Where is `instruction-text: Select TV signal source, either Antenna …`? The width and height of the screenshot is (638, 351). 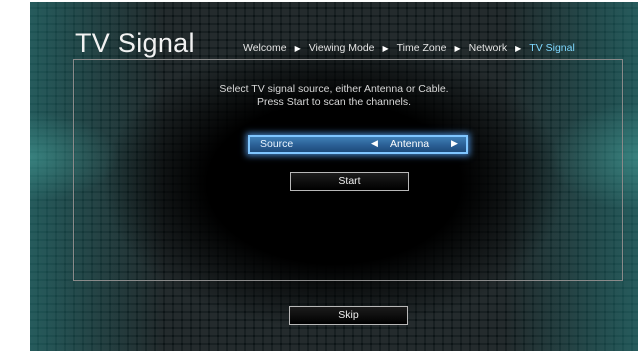 instruction-text: Select TV signal source, either Antenna … is located at coordinates (334, 96).